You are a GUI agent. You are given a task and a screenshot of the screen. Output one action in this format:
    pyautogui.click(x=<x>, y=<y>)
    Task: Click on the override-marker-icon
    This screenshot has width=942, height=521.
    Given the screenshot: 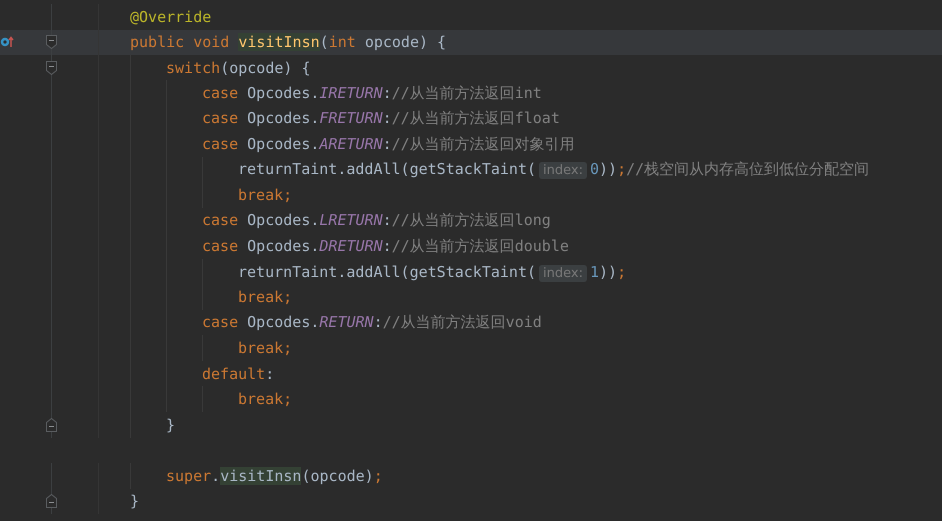 What is the action you would take?
    pyautogui.click(x=7, y=42)
    